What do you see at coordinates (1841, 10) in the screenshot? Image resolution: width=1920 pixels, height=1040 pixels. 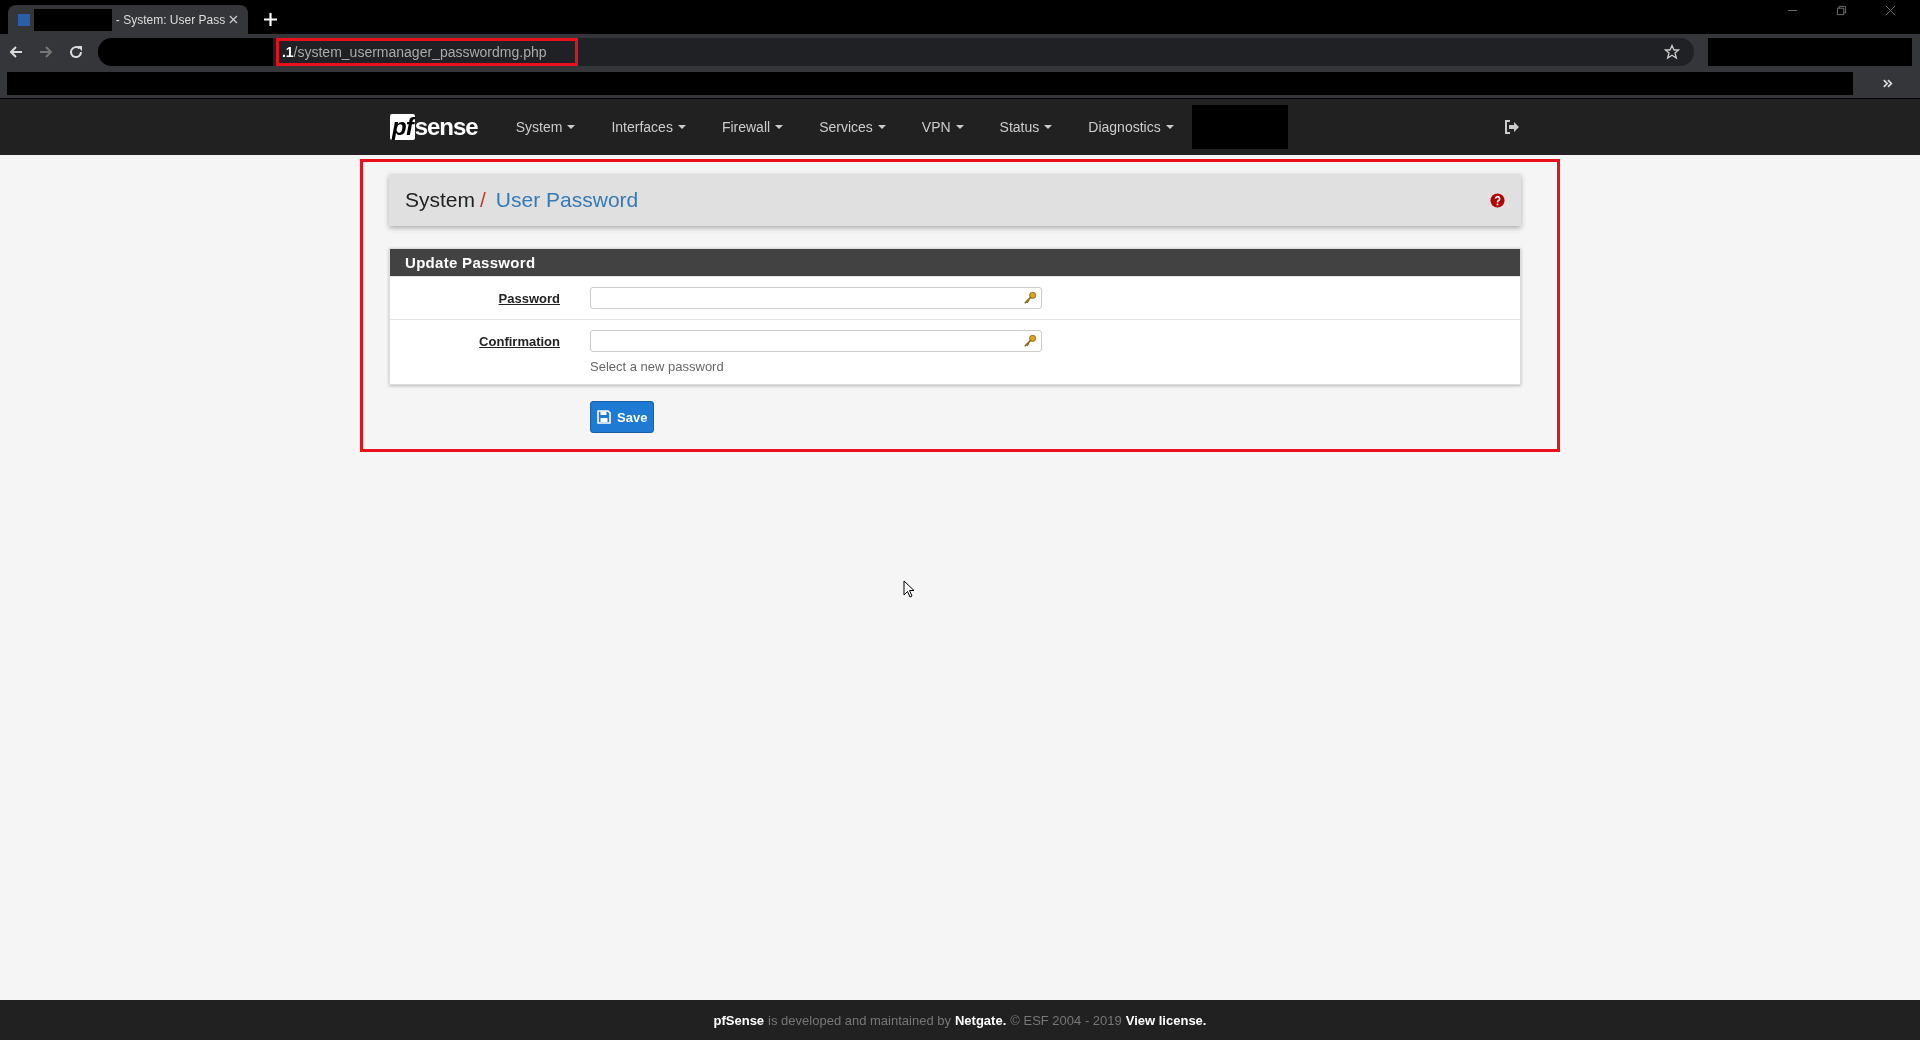 I see `restore-icon` at bounding box center [1841, 10].